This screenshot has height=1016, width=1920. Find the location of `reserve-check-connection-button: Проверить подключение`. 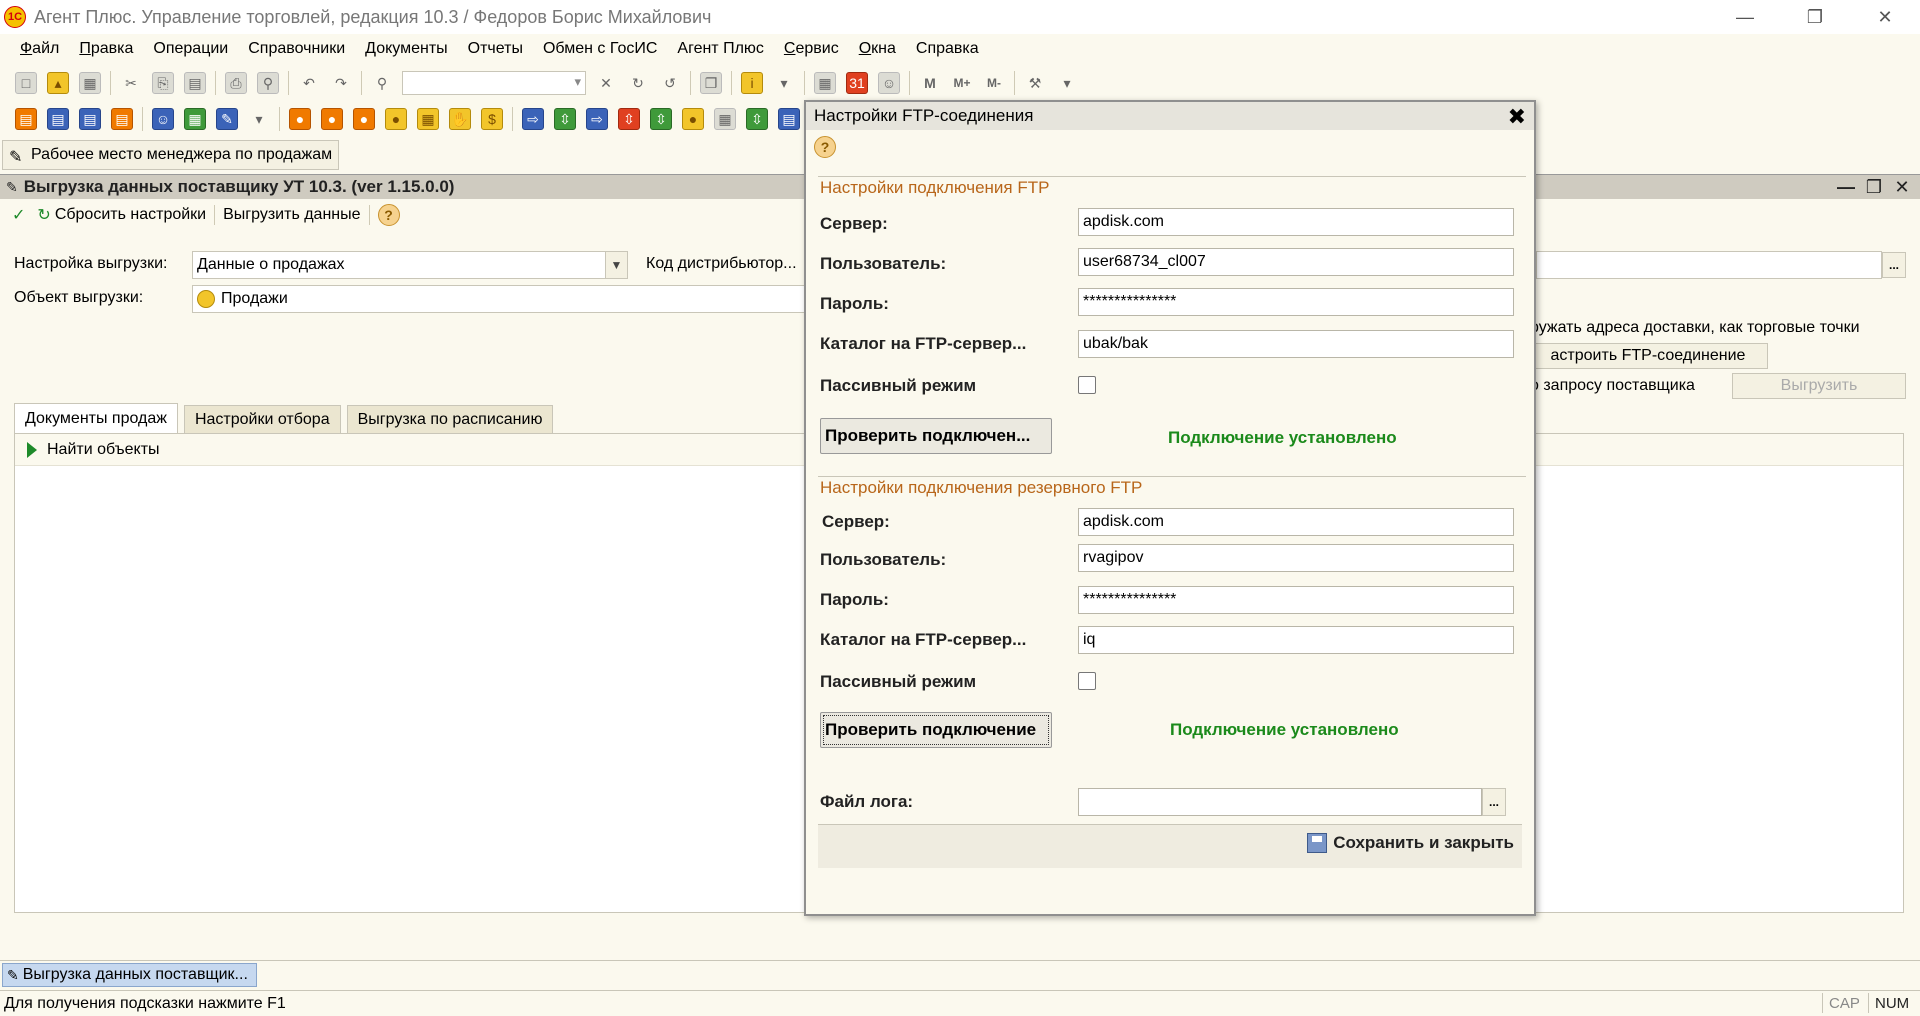

reserve-check-connection-button: Проверить подключение is located at coordinates (936, 730).